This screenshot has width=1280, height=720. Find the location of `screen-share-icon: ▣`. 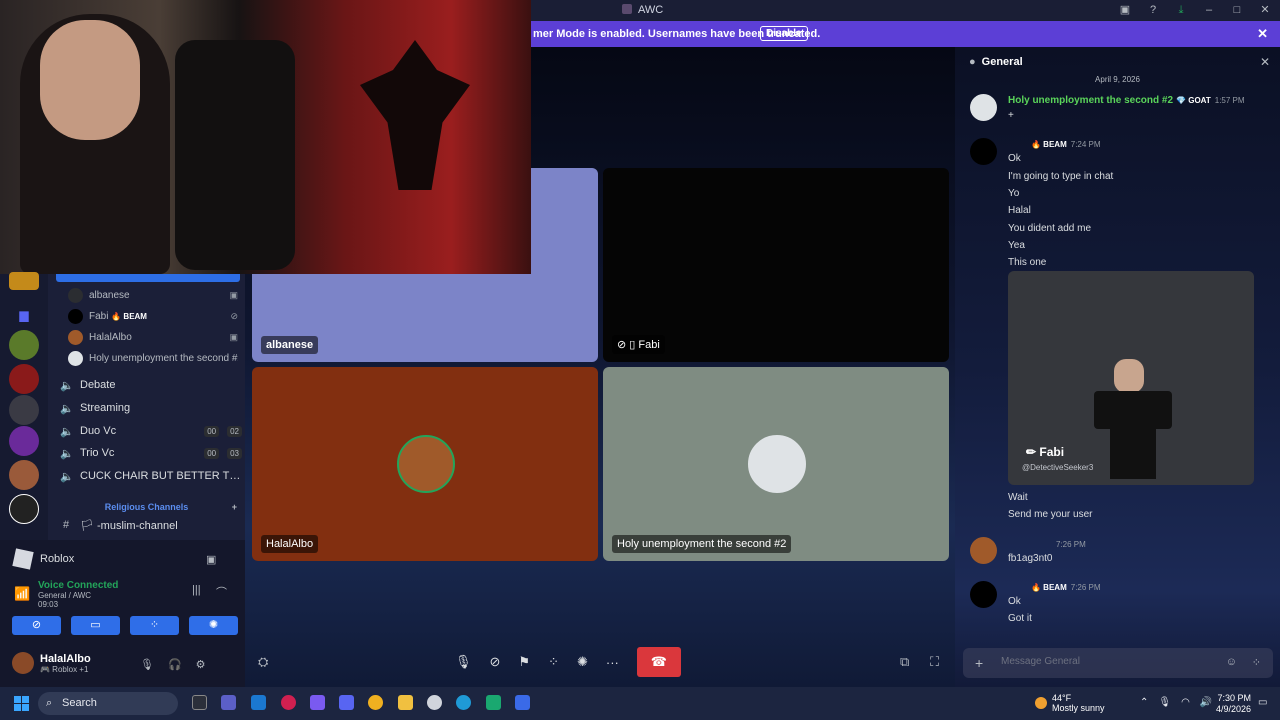

screen-share-icon: ▣ is located at coordinates (211, 559).